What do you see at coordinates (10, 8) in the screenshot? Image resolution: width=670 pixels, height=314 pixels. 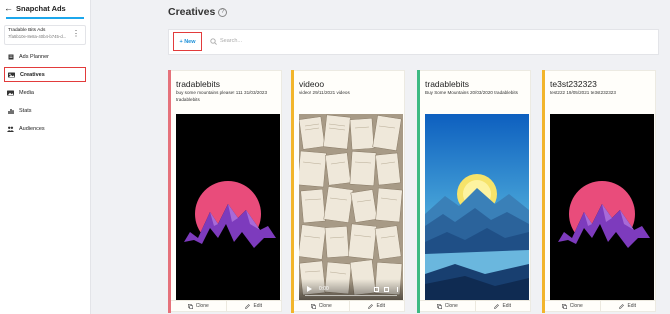 I see `back-arrow-icon: ←` at bounding box center [10, 8].